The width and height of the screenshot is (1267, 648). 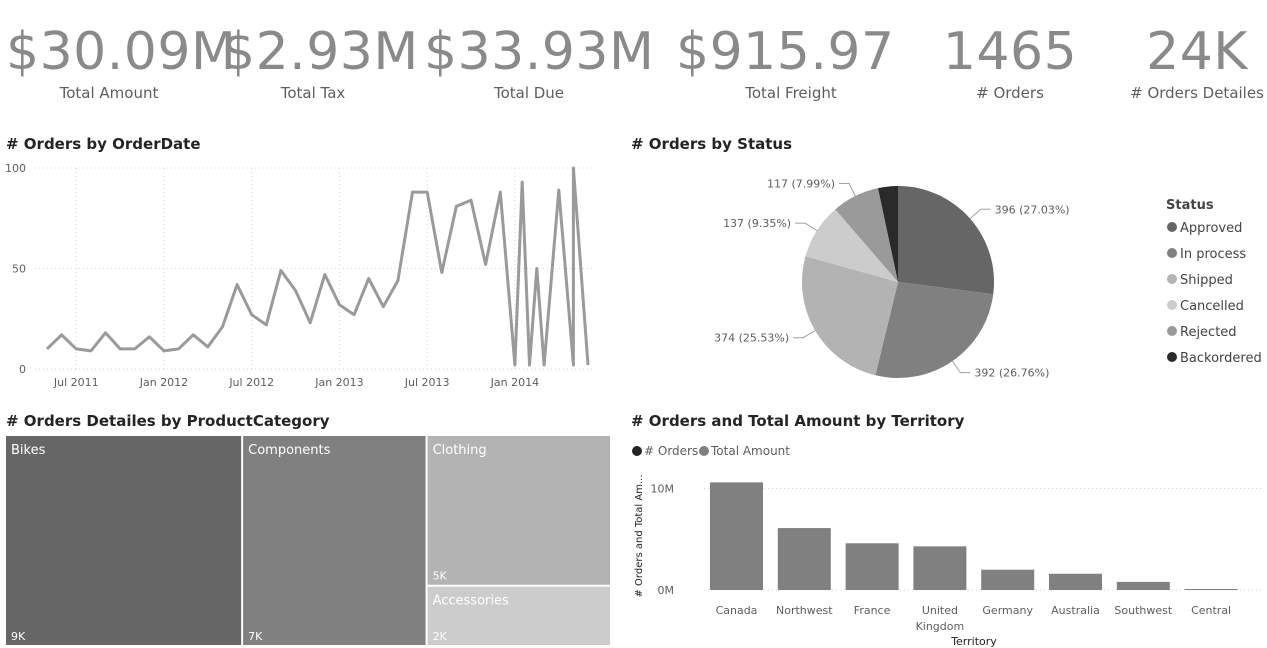 I want to click on treemap-cell-label: Accessories, so click(x=471, y=601).